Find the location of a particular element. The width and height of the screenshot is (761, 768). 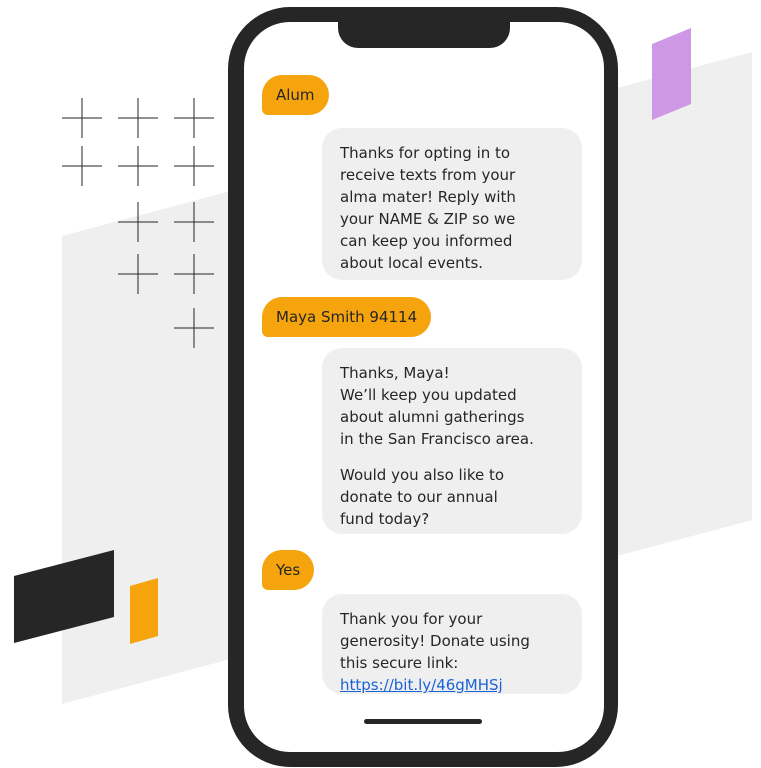

message-line: Thanks, Maya! is located at coordinates (395, 373).